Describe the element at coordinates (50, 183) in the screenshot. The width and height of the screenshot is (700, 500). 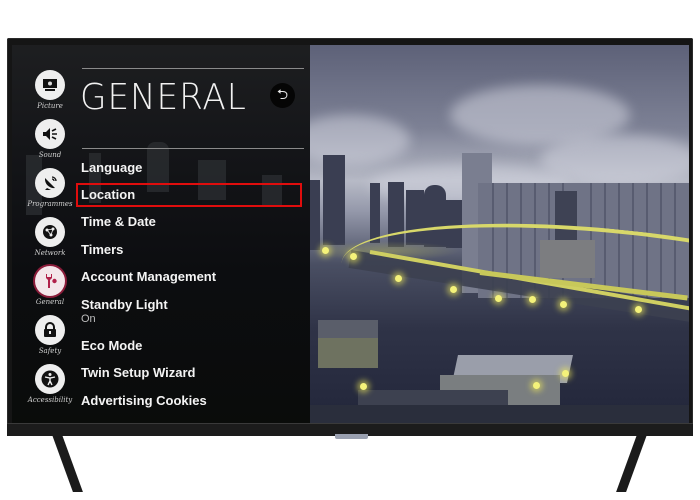
I see `satellite-dish-icon` at that location.